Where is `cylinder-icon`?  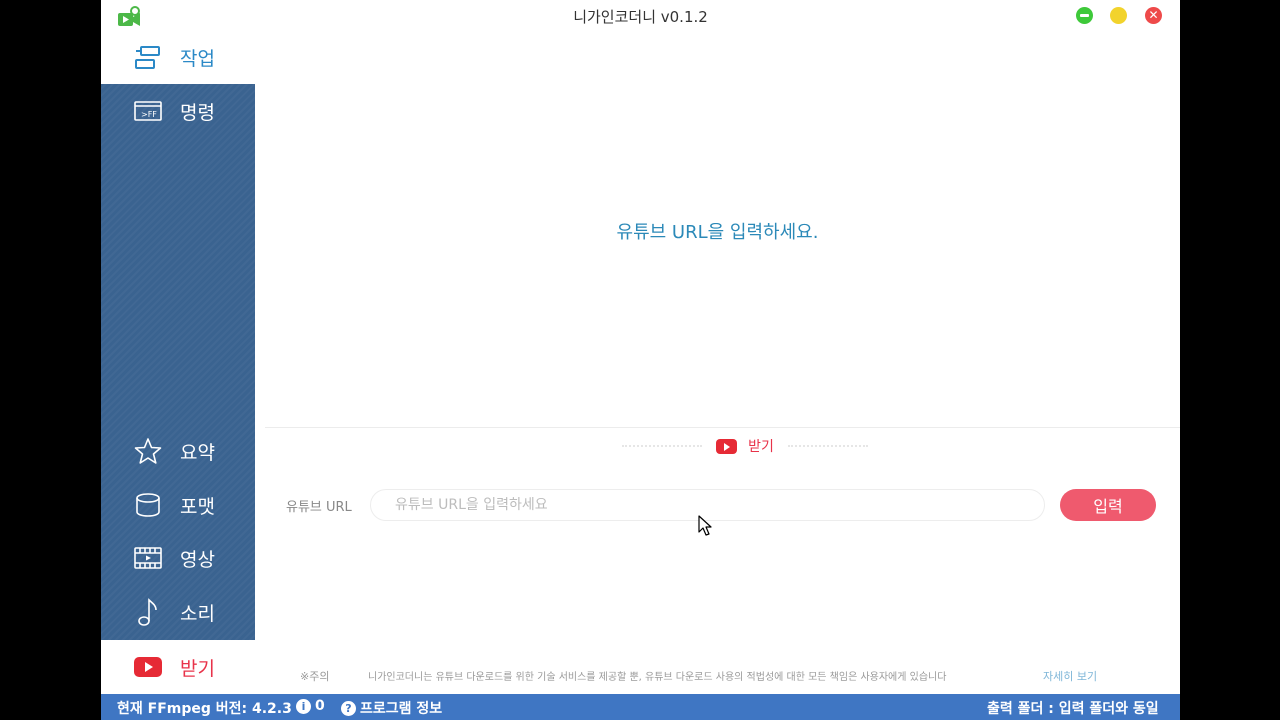 cylinder-icon is located at coordinates (148, 505).